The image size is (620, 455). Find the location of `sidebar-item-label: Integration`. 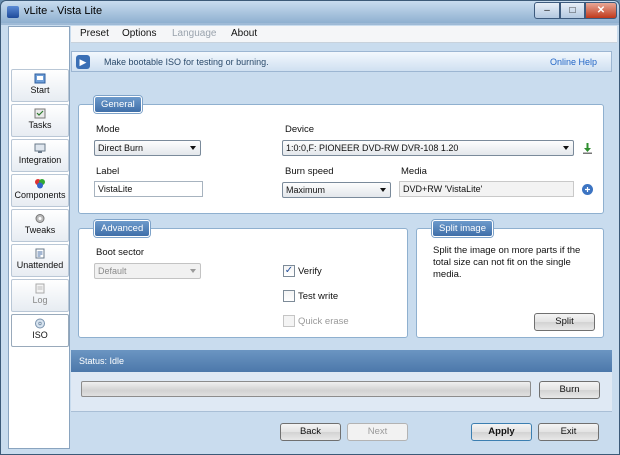

sidebar-item-label: Integration is located at coordinates (40, 160).